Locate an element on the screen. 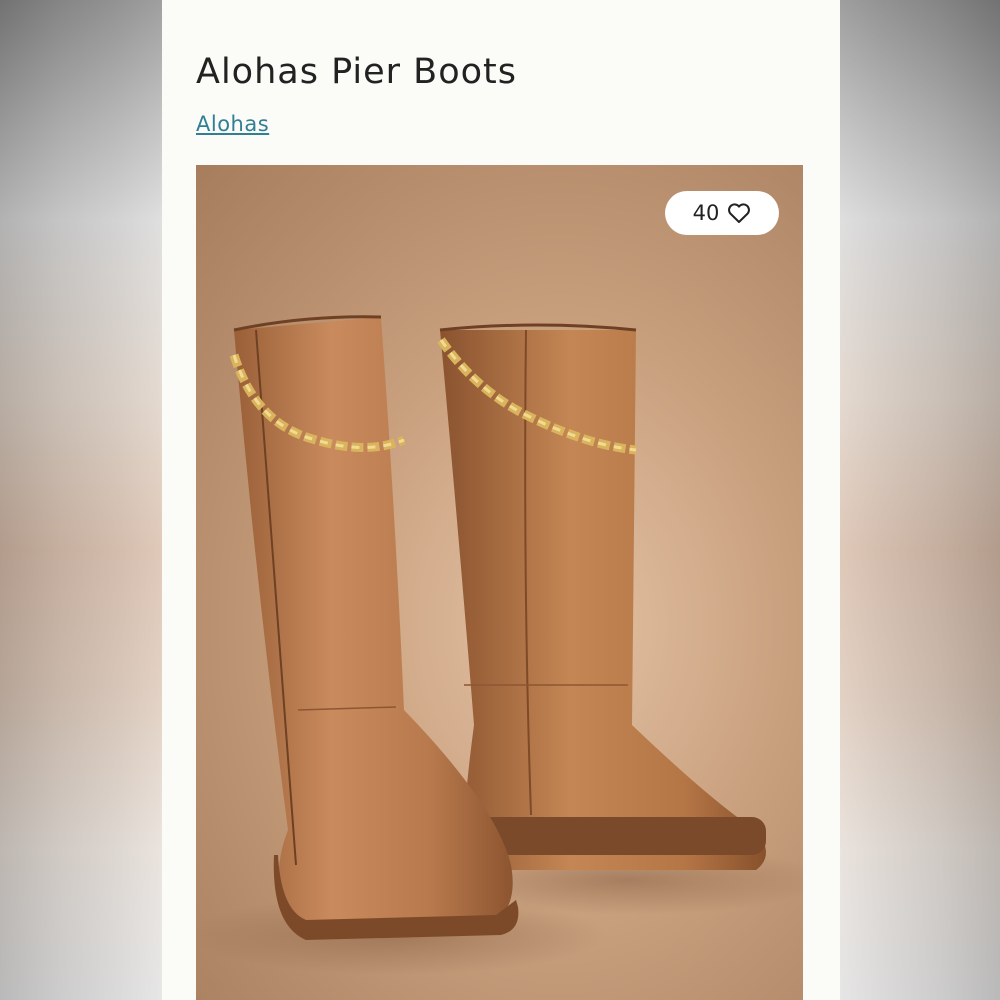 The height and width of the screenshot is (1000, 1000). brand-link: Alohas is located at coordinates (232, 124).